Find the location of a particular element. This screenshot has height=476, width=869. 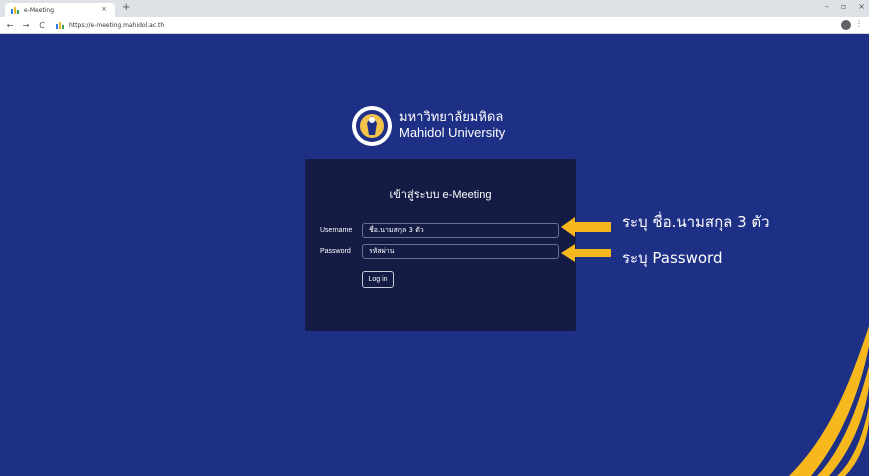

password-arrow-icon is located at coordinates (586, 253).